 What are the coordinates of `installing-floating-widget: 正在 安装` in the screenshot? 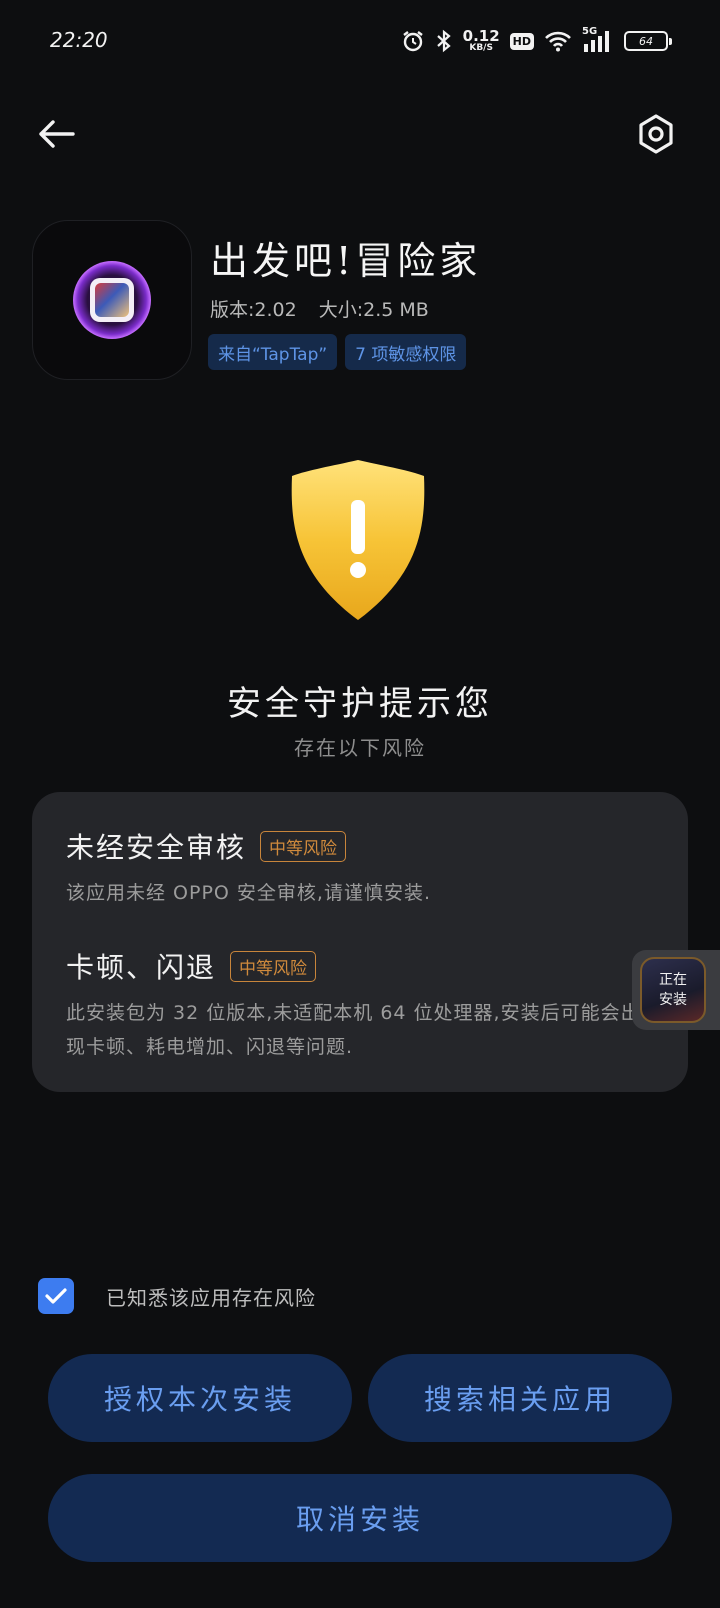 It's located at (676, 990).